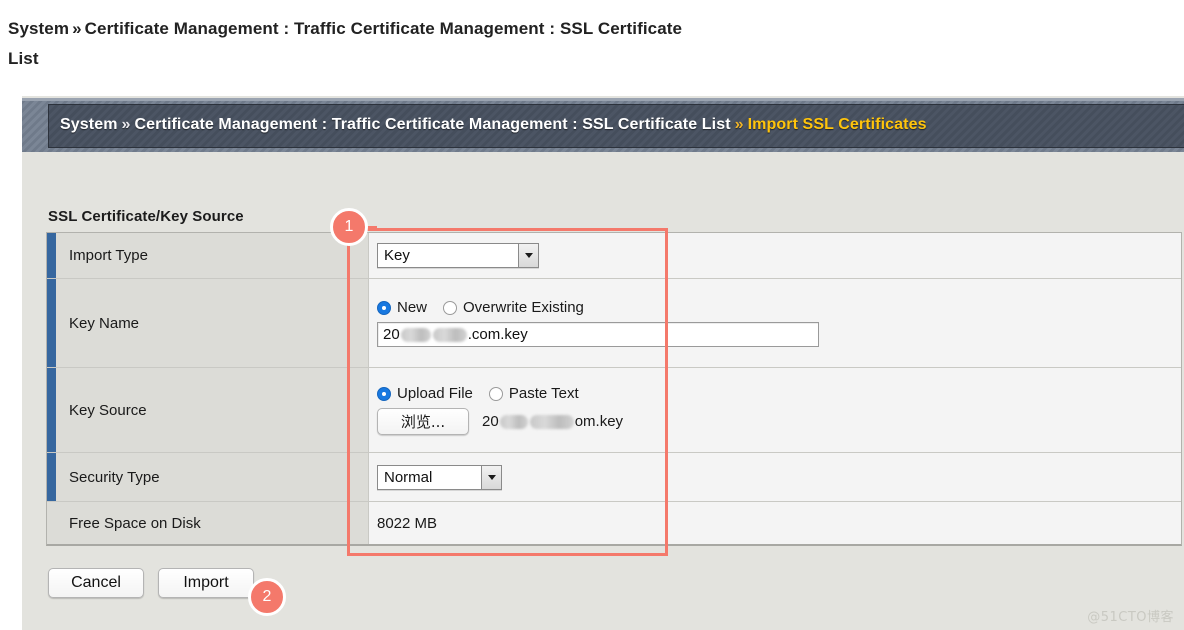  Describe the element at coordinates (779, 393) in the screenshot. I see `key-source-mode-radio-group: Upload File Paste Text` at that location.